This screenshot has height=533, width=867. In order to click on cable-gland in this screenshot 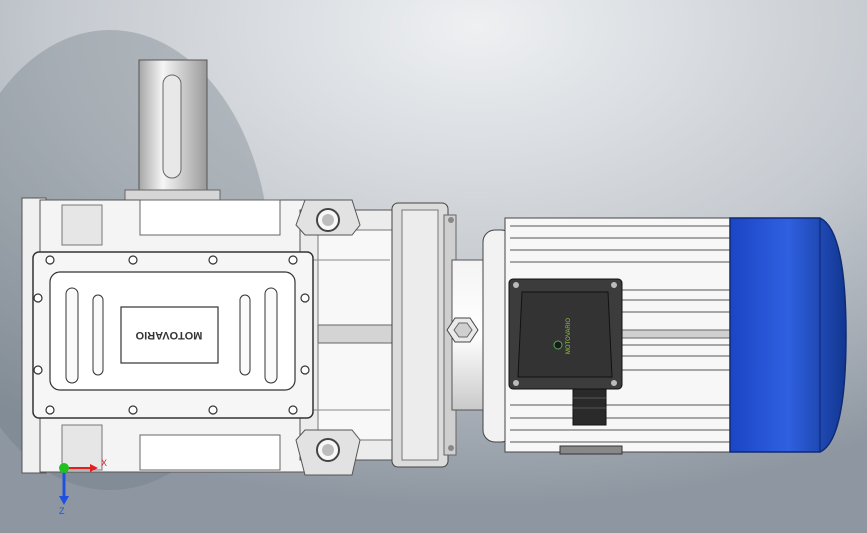, I will do `click(589, 407)`.